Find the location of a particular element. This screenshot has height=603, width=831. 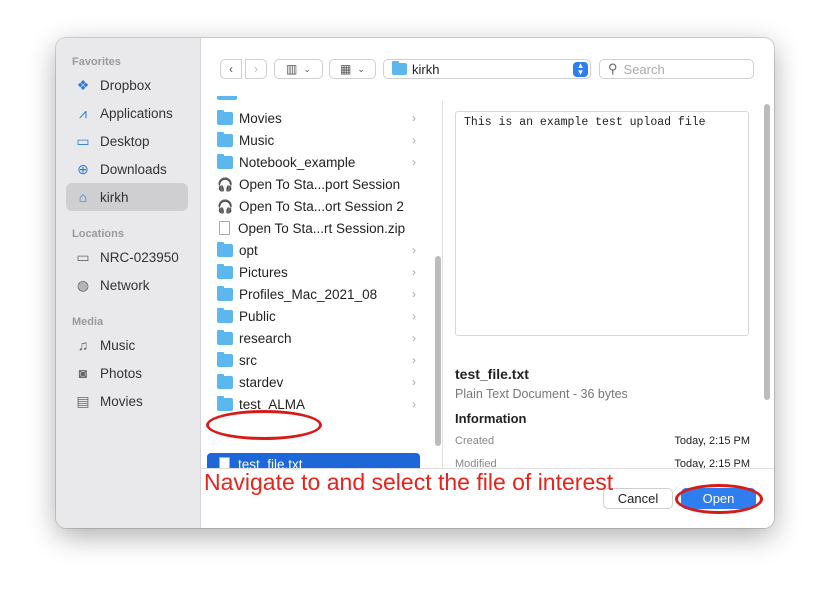

path-popup: kirkh ▴ ▾ is located at coordinates (487, 69).